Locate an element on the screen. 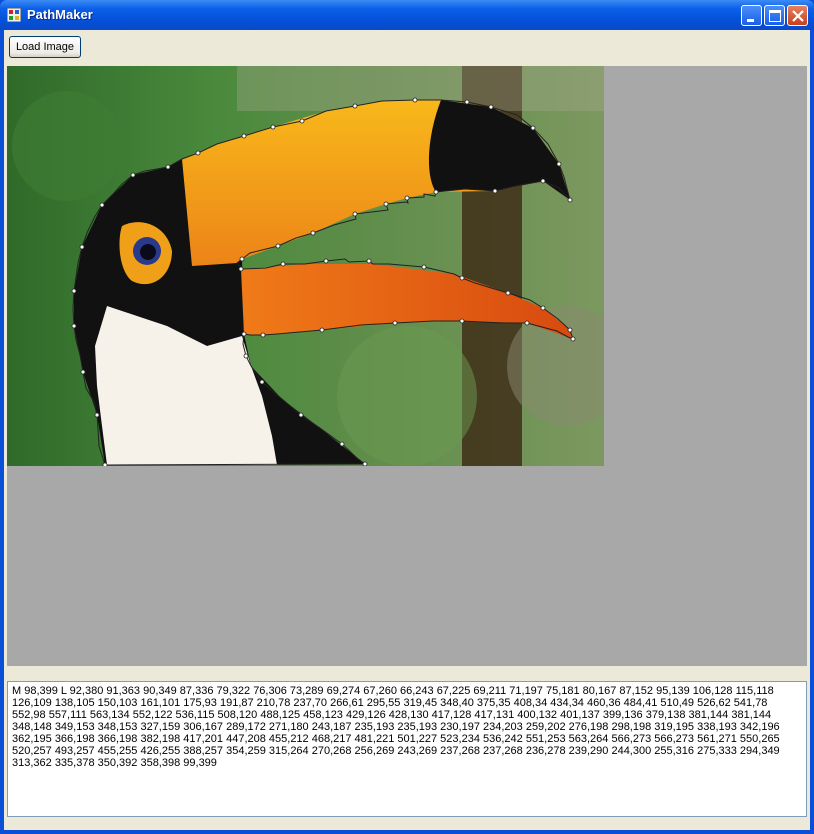  load-image-button: Load Image is located at coordinates (45, 47).